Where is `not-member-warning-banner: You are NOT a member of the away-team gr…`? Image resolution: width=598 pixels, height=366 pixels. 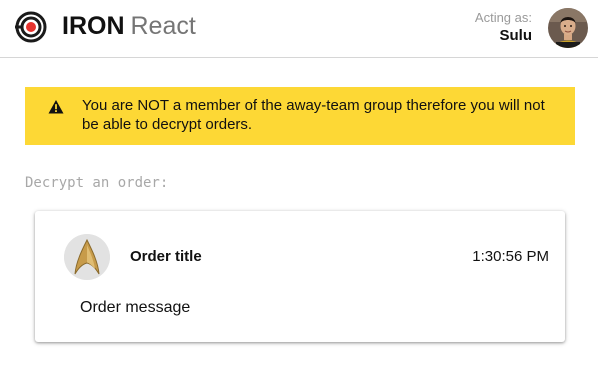 not-member-warning-banner: You are NOT a member of the away-team gr… is located at coordinates (300, 116).